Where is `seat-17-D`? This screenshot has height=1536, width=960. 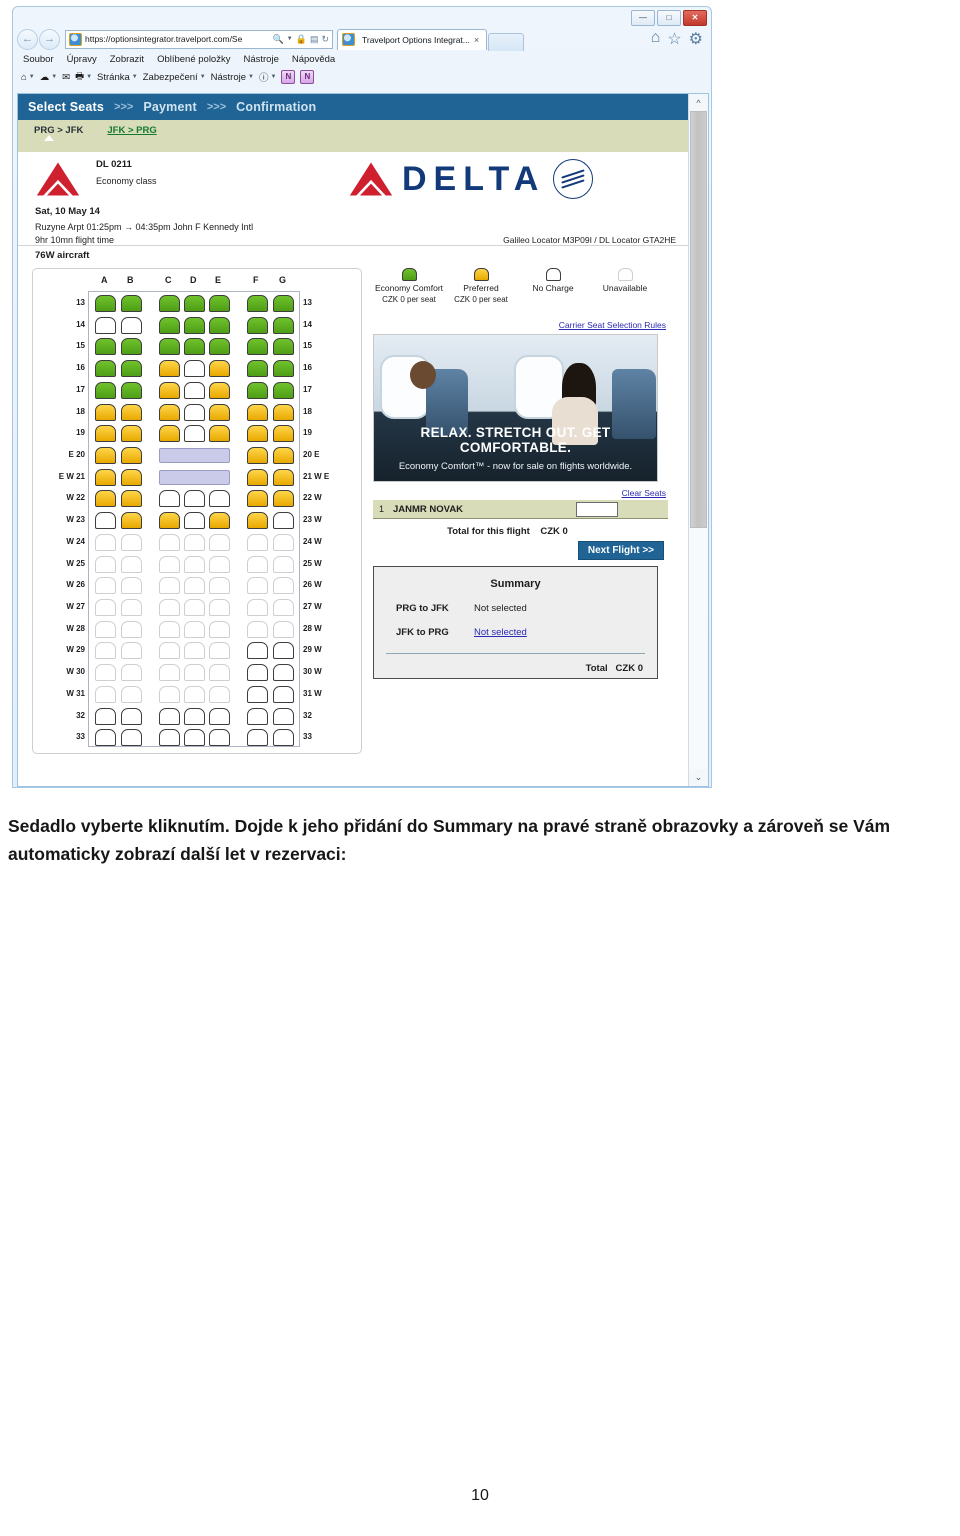 seat-17-D is located at coordinates (194, 390).